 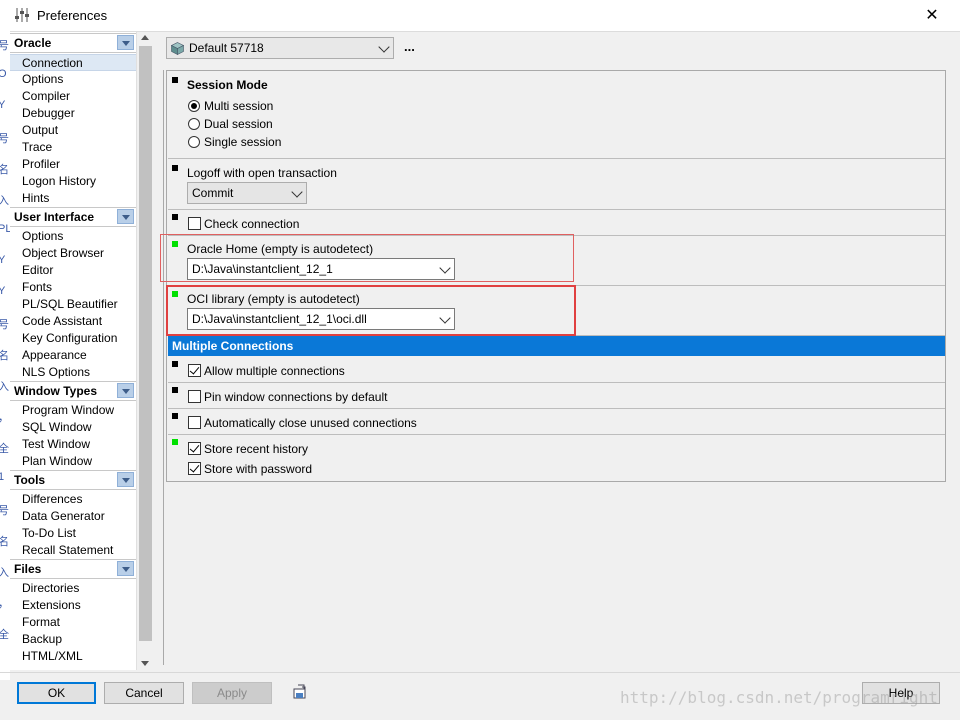 What do you see at coordinates (63, 516) in the screenshot?
I see `sidebar-item-label: Data Generator` at bounding box center [63, 516].